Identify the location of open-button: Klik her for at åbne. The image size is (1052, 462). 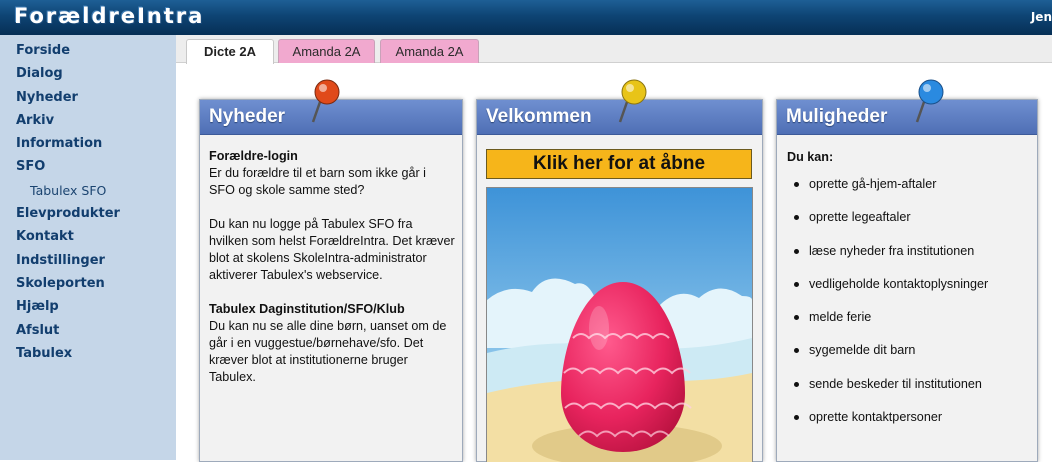
(619, 164).